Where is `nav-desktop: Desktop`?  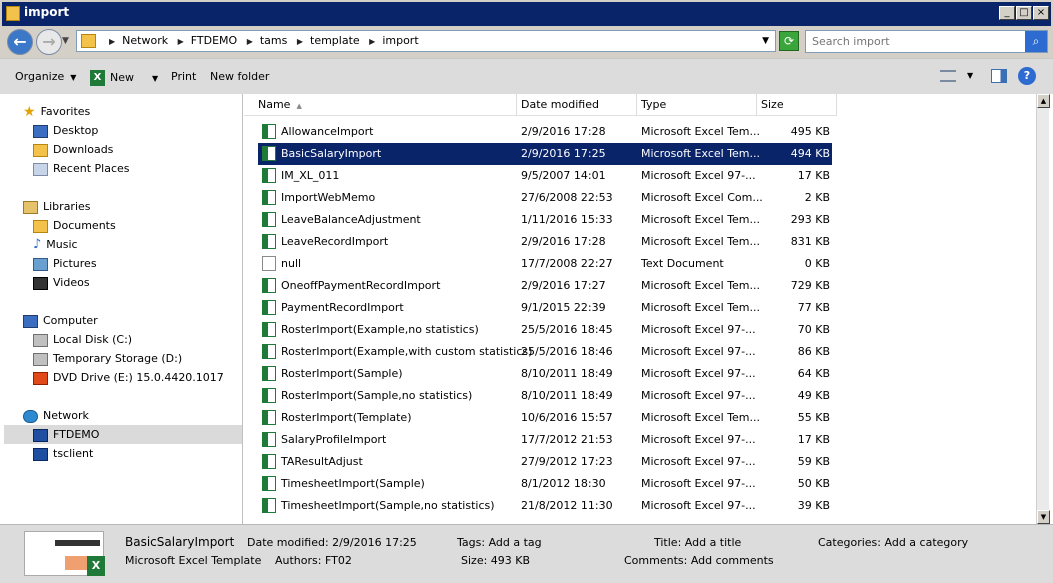 nav-desktop: Desktop is located at coordinates (65, 130).